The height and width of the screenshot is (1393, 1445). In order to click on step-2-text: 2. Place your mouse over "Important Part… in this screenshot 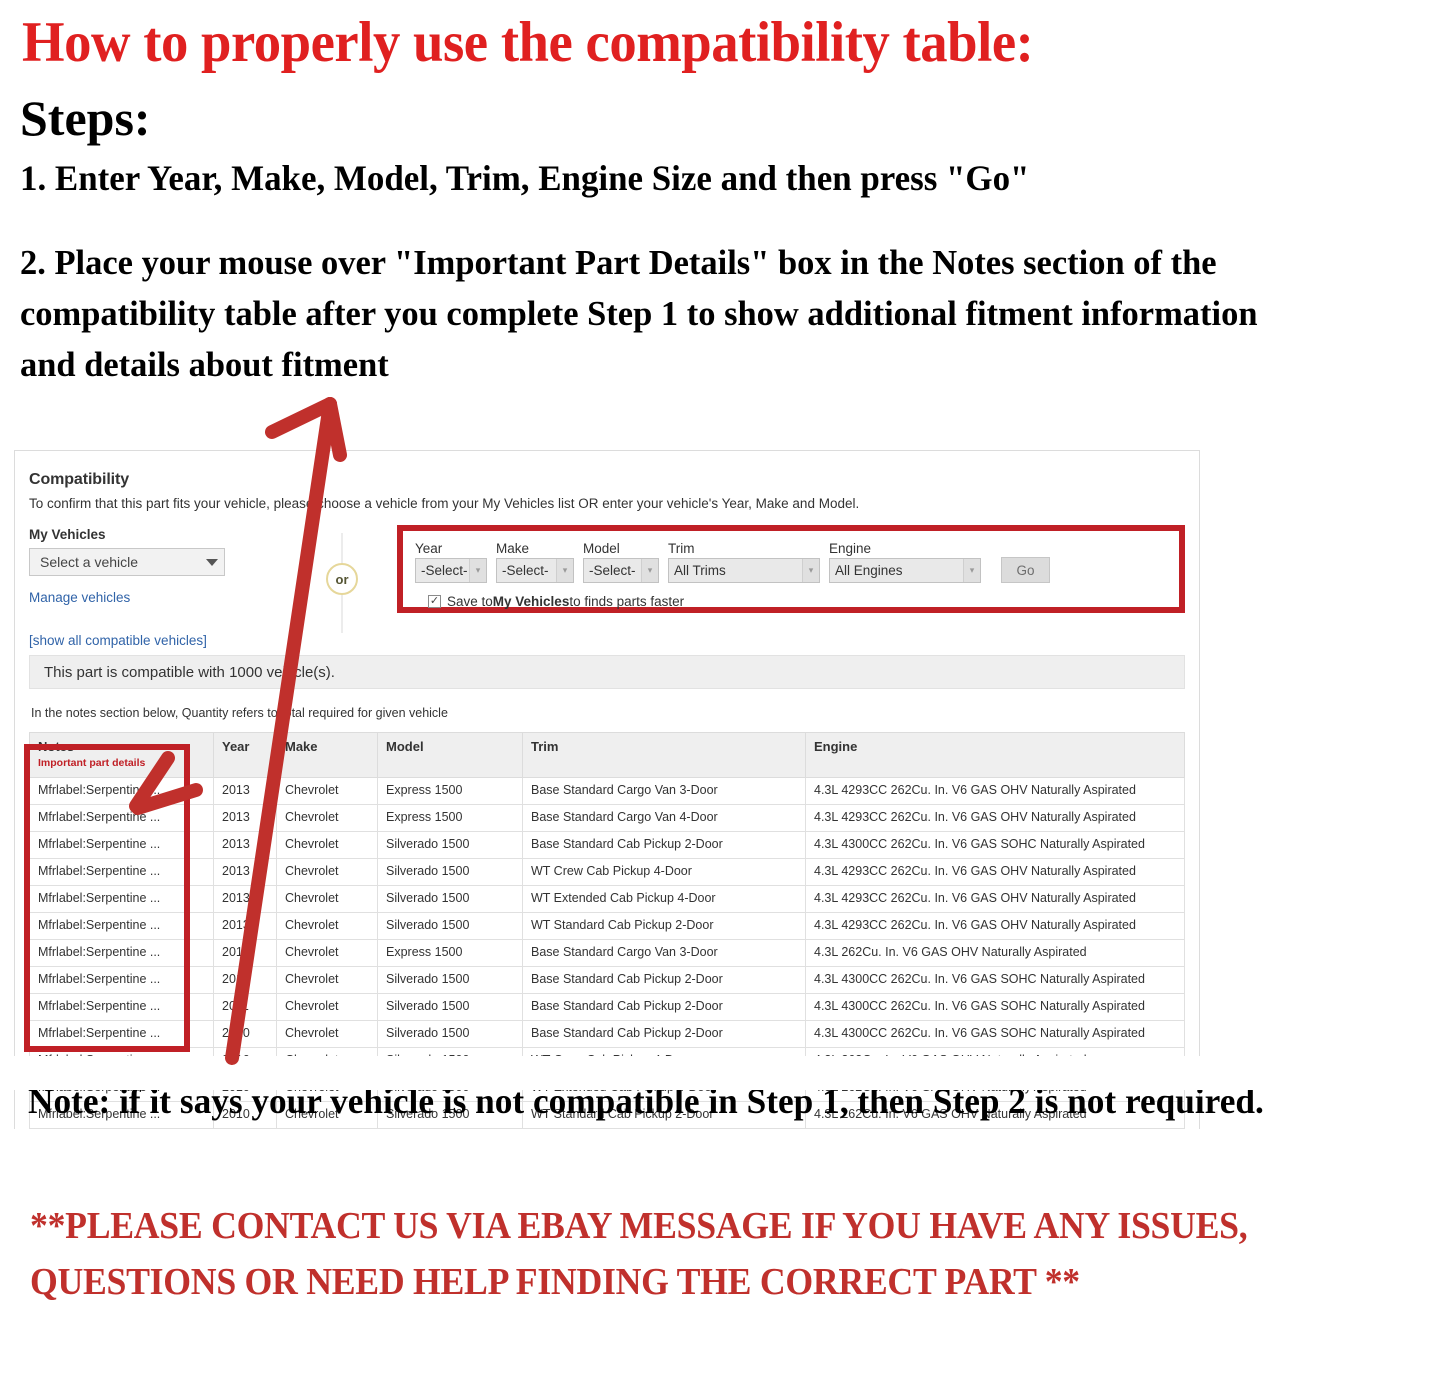, I will do `click(639, 313)`.